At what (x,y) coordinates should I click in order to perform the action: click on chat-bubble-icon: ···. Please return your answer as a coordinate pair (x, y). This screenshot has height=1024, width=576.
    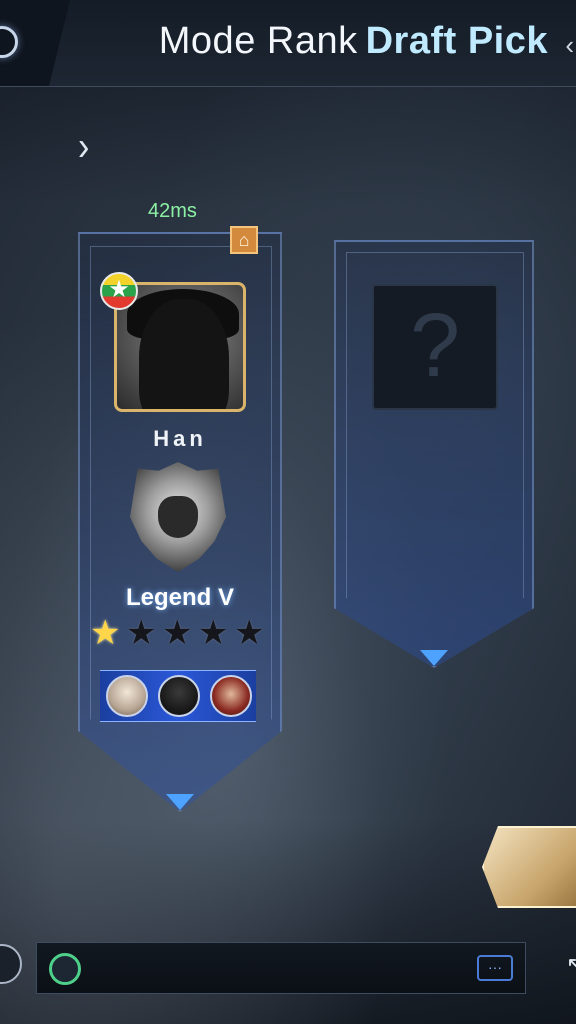
    Looking at the image, I should click on (495, 968).